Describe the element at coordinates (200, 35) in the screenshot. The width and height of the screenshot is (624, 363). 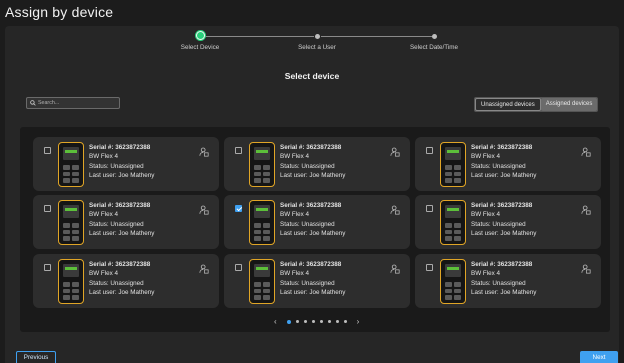
I see `step-indicator-active` at that location.